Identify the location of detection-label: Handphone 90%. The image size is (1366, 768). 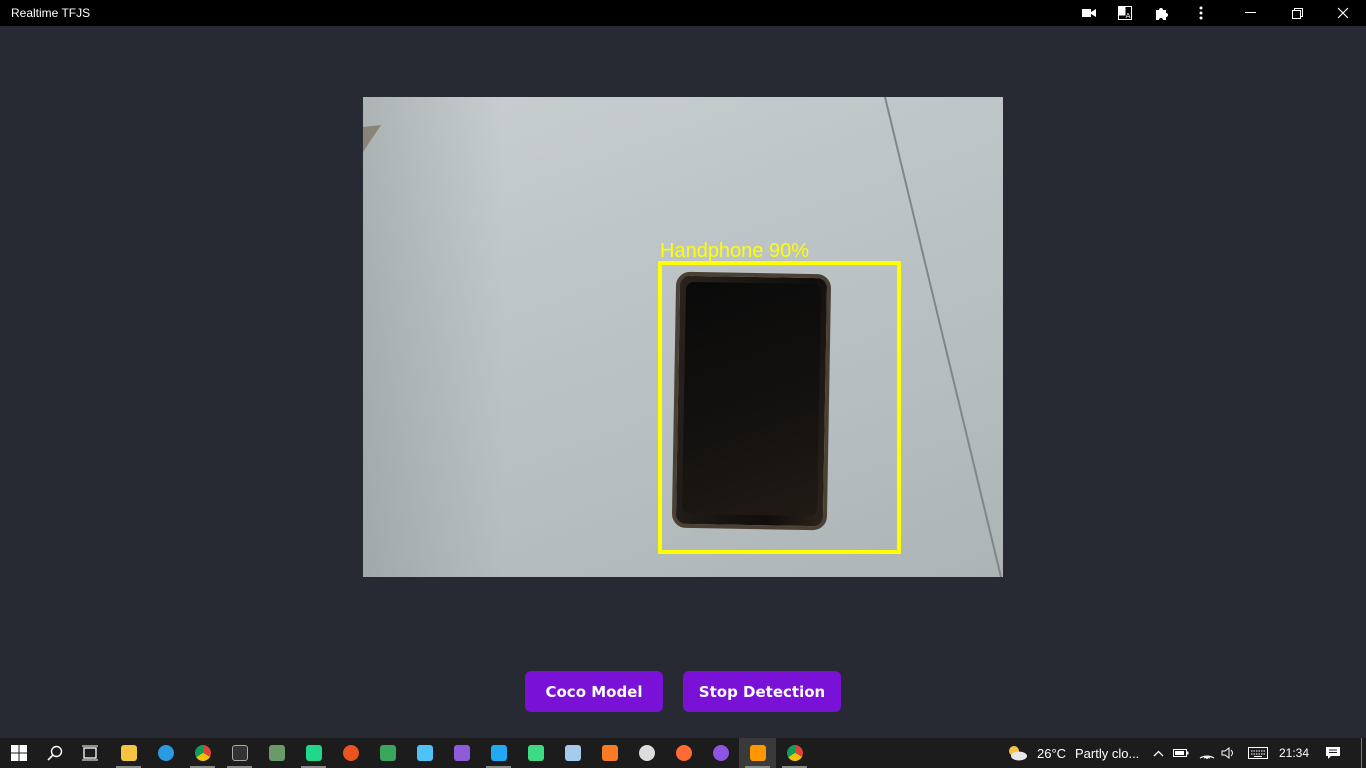
(735, 251).